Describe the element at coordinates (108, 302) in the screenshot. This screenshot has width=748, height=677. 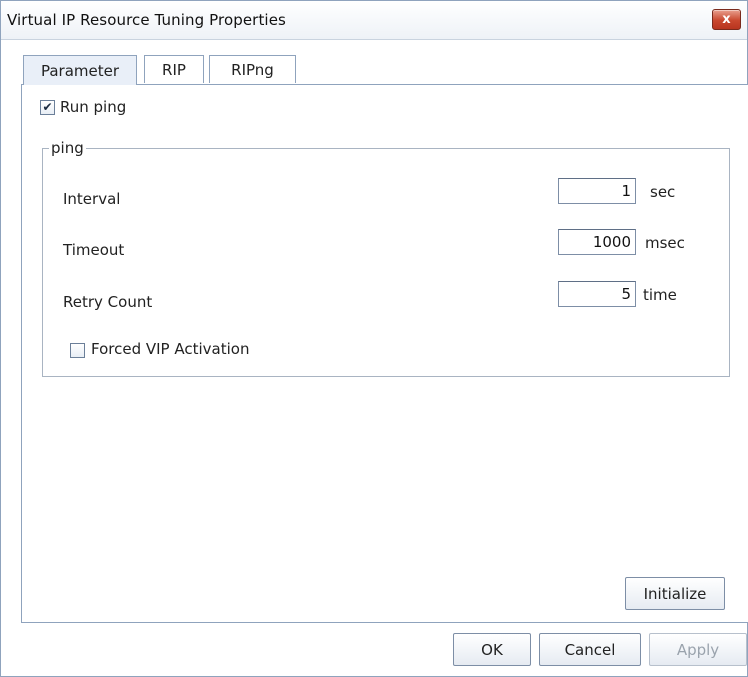
I see `retry-count-label: Retry Count` at that location.